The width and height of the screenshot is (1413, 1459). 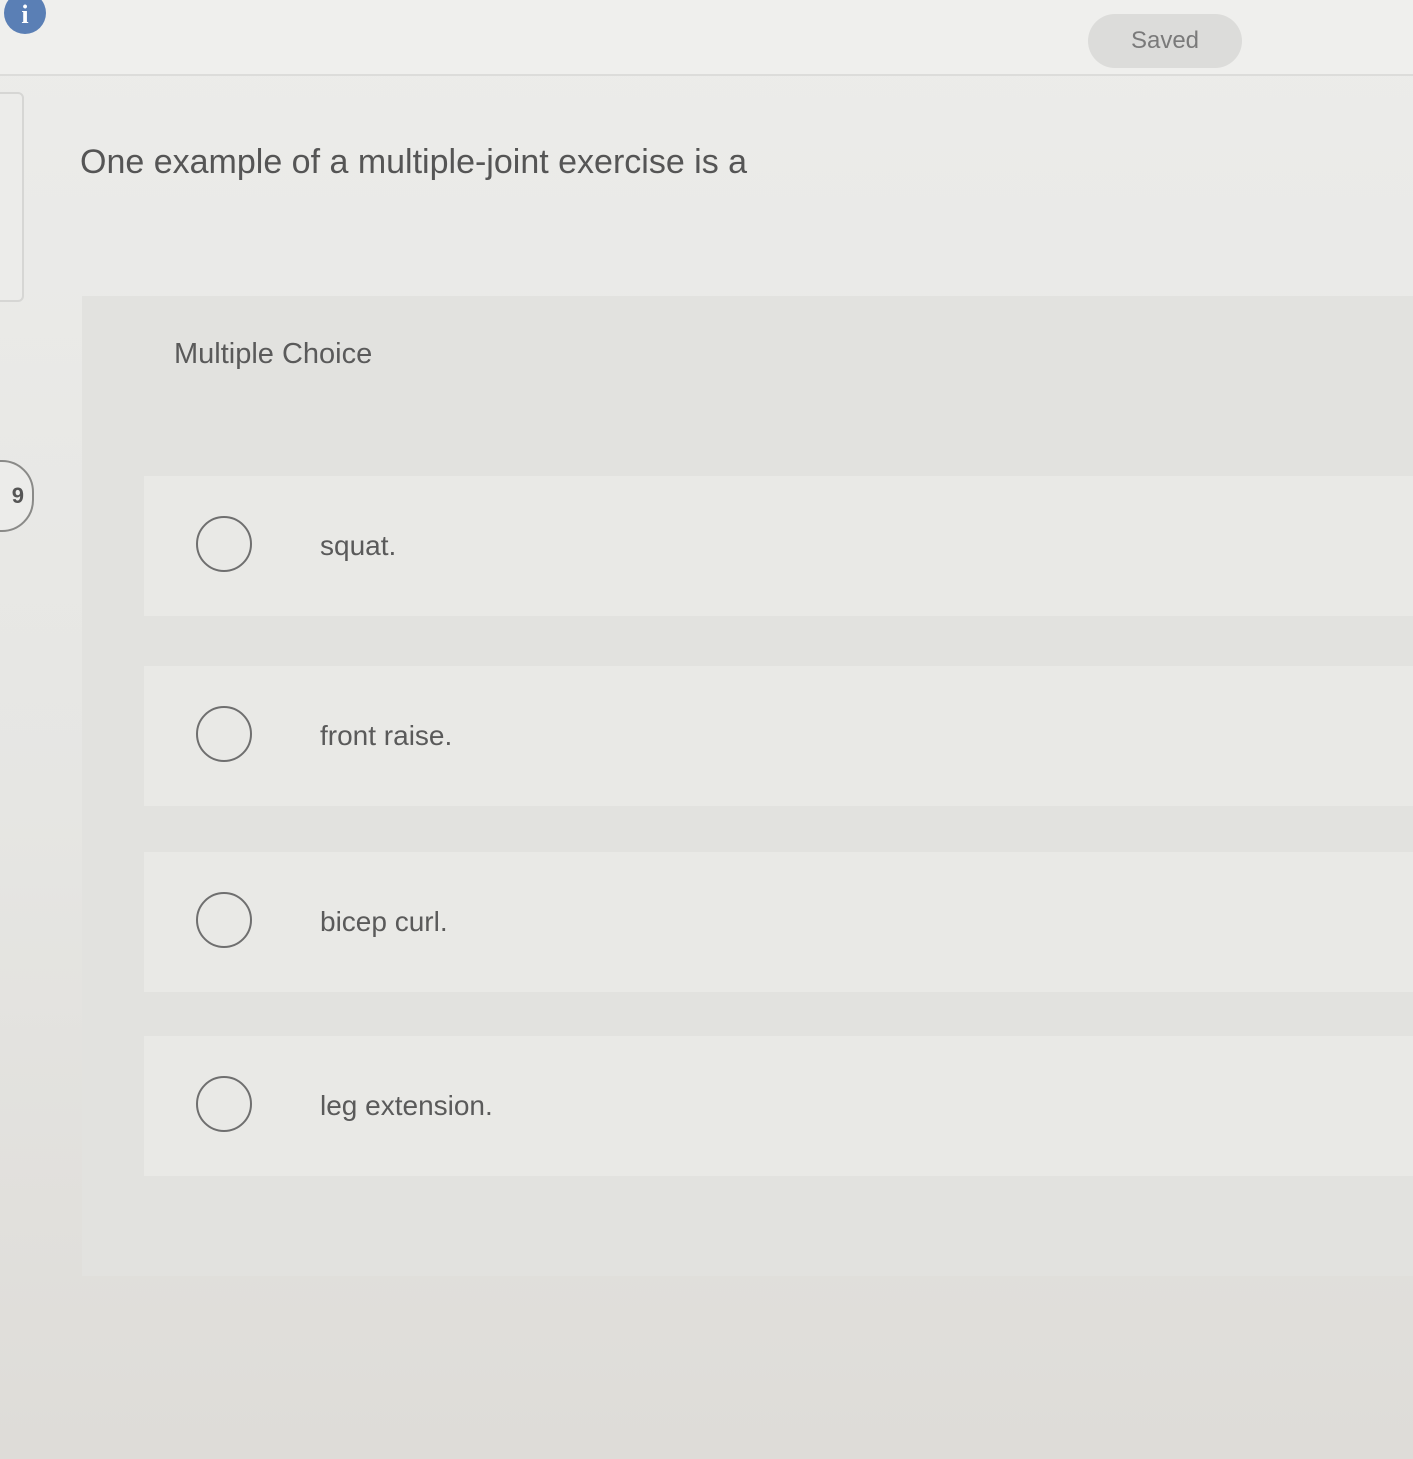 I want to click on answer-option-front-raise: front raise., so click(x=778, y=736).